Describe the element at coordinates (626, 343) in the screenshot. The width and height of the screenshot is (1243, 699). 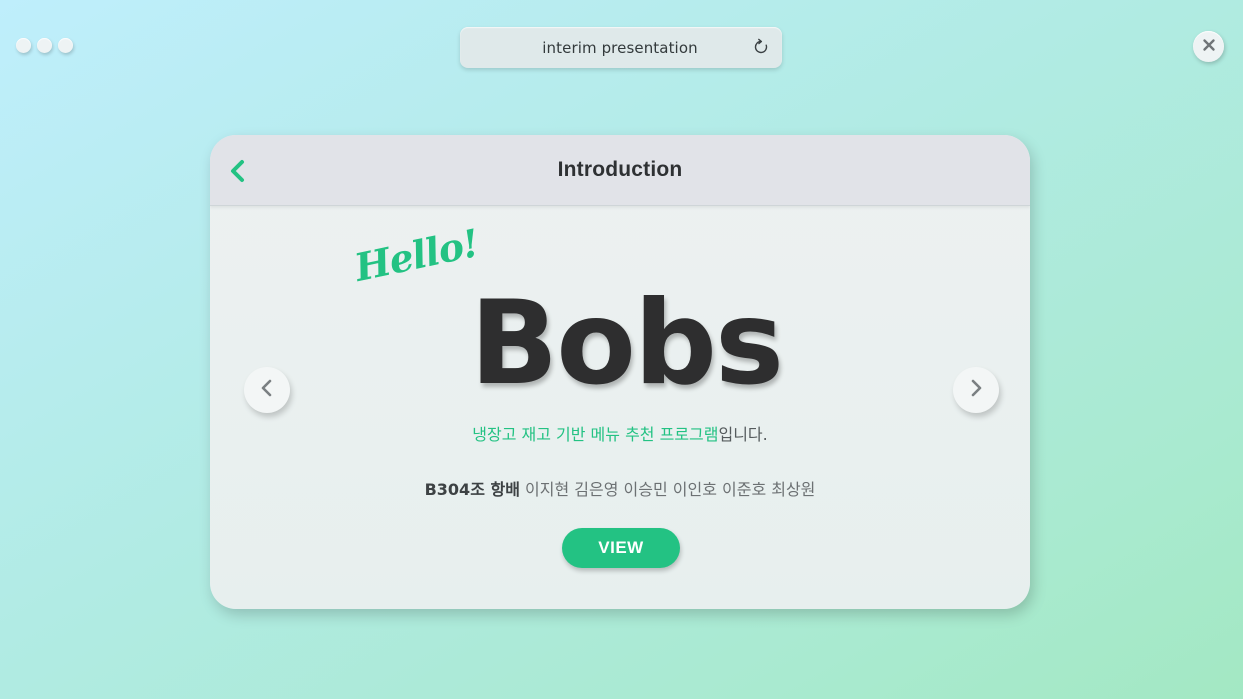
I see `brand-title: Bobs` at that location.